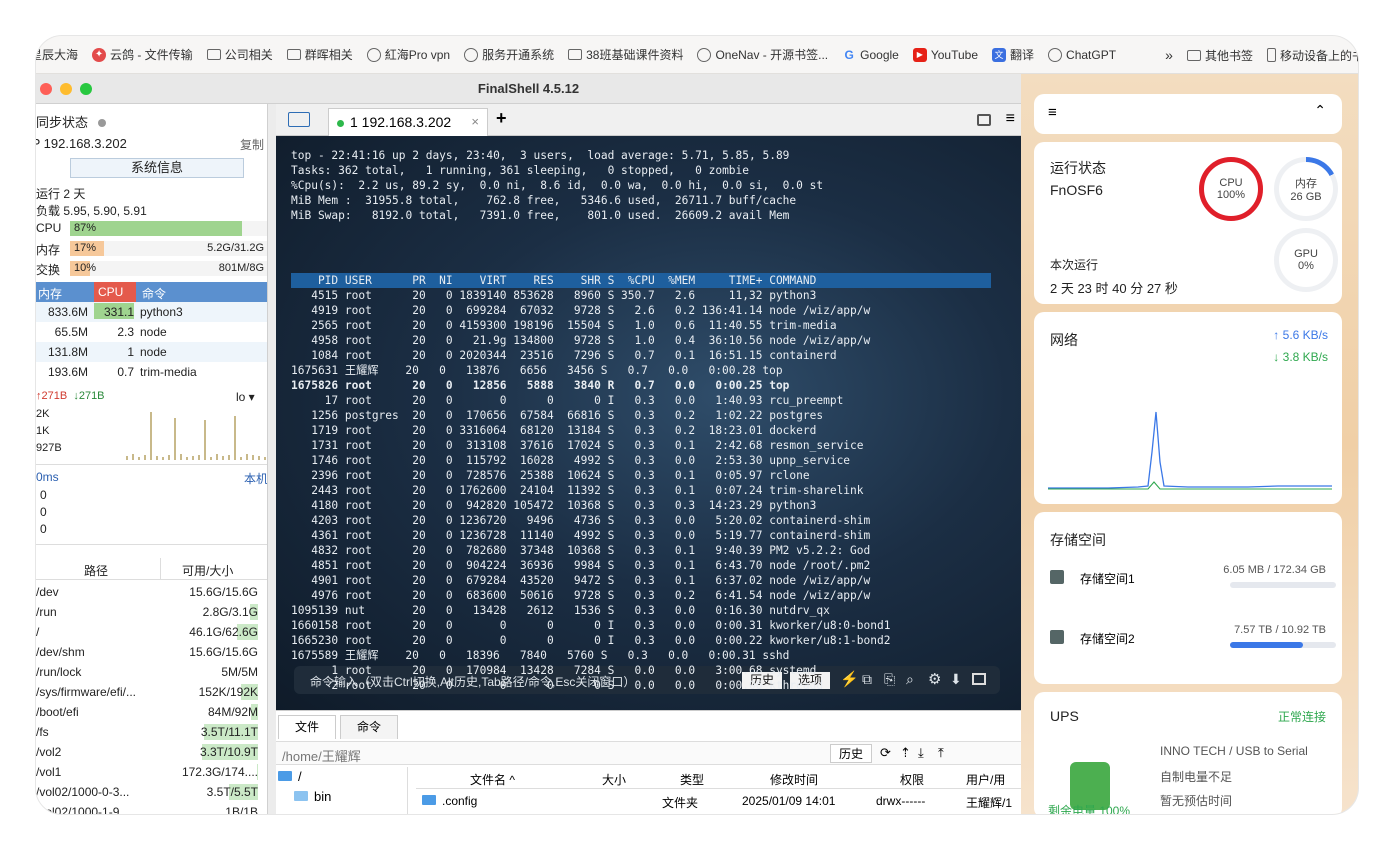 This screenshot has height=850, width=1394. I want to click on lightning-icon: ⚡, so click(849, 679).